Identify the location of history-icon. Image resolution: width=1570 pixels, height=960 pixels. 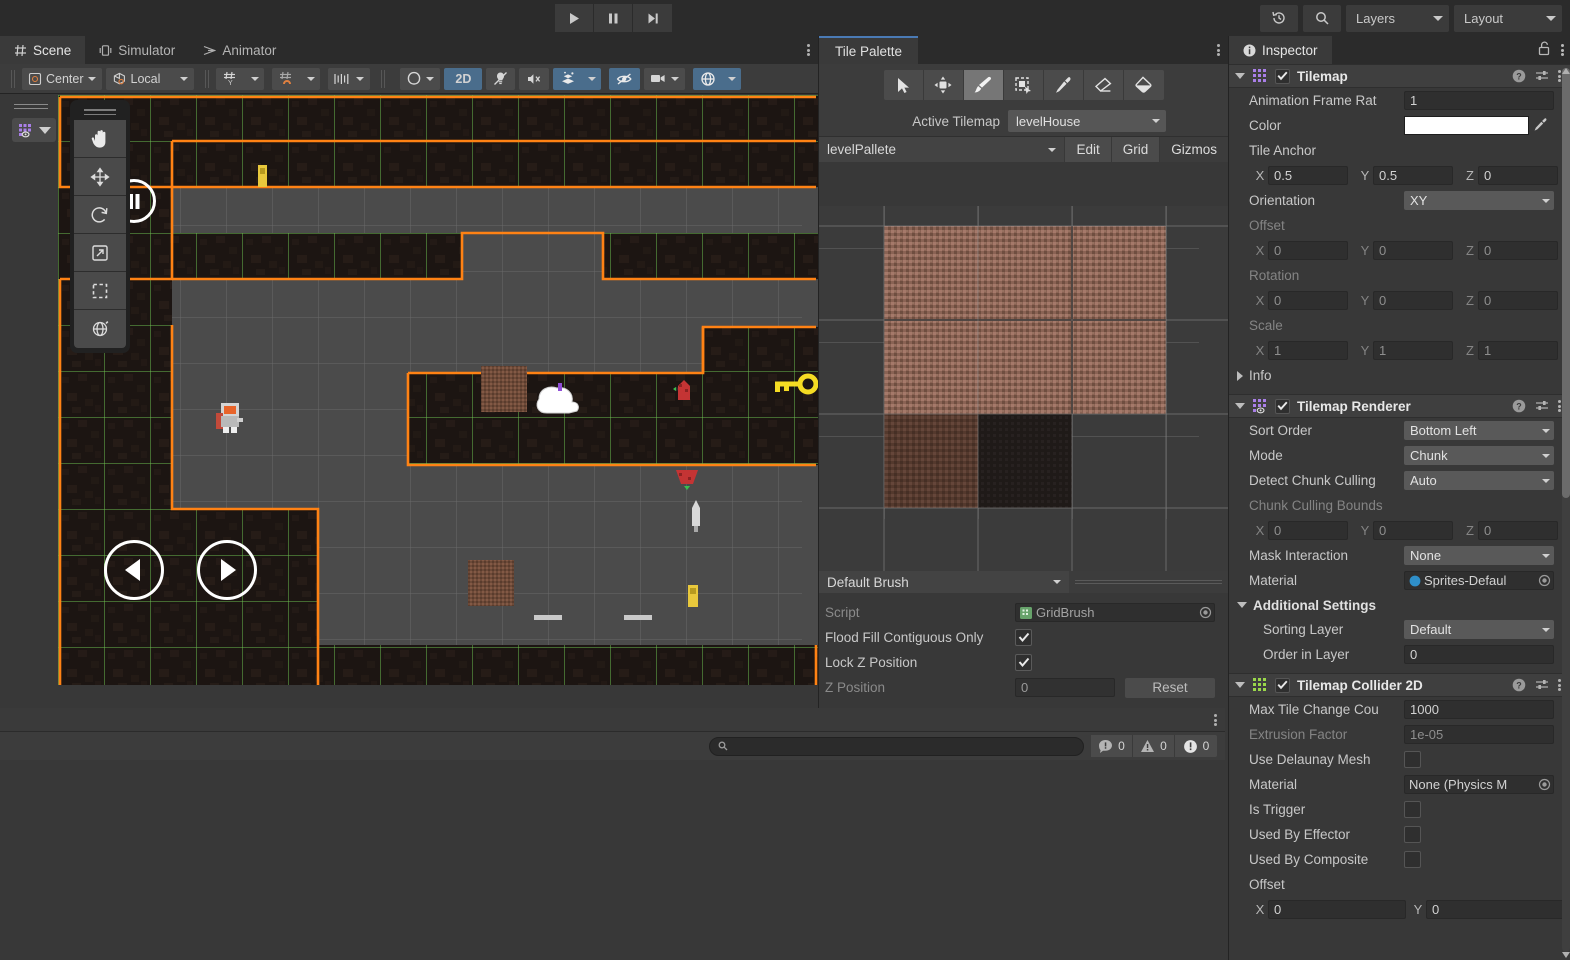
(1279, 18).